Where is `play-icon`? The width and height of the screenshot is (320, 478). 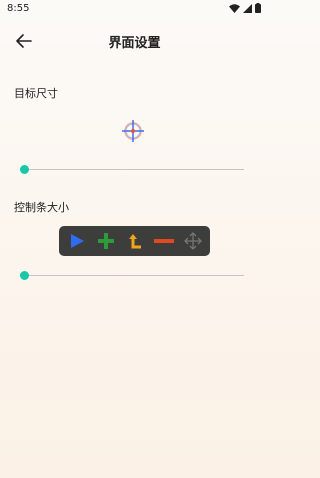
play-icon is located at coordinates (77, 241).